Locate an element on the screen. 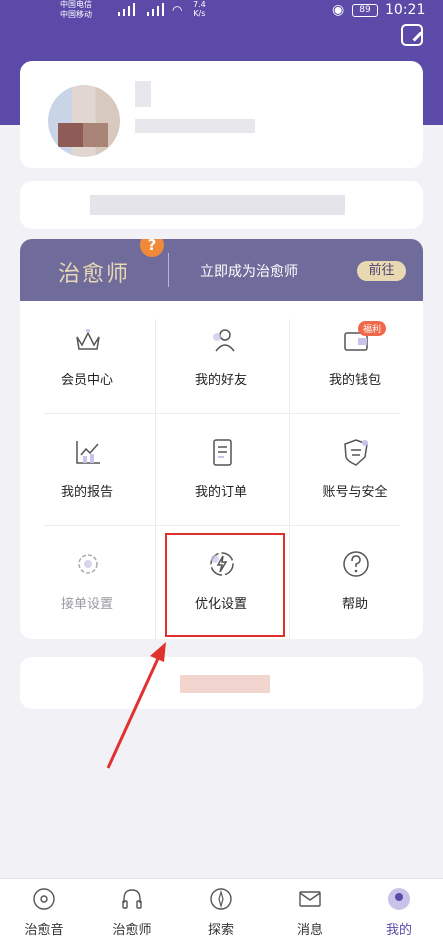 This screenshot has height=938, width=443. grid-item-member-center: 会员中心 is located at coordinates (87, 357).